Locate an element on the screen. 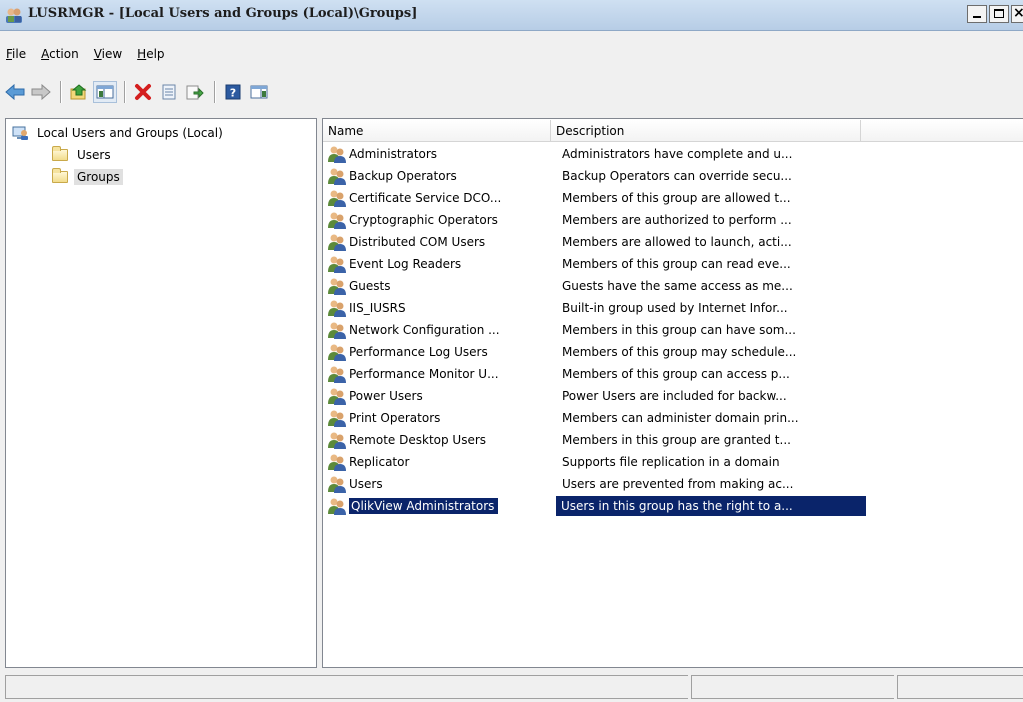 This screenshot has width=1023, height=702. export-list-button is located at coordinates (195, 92).